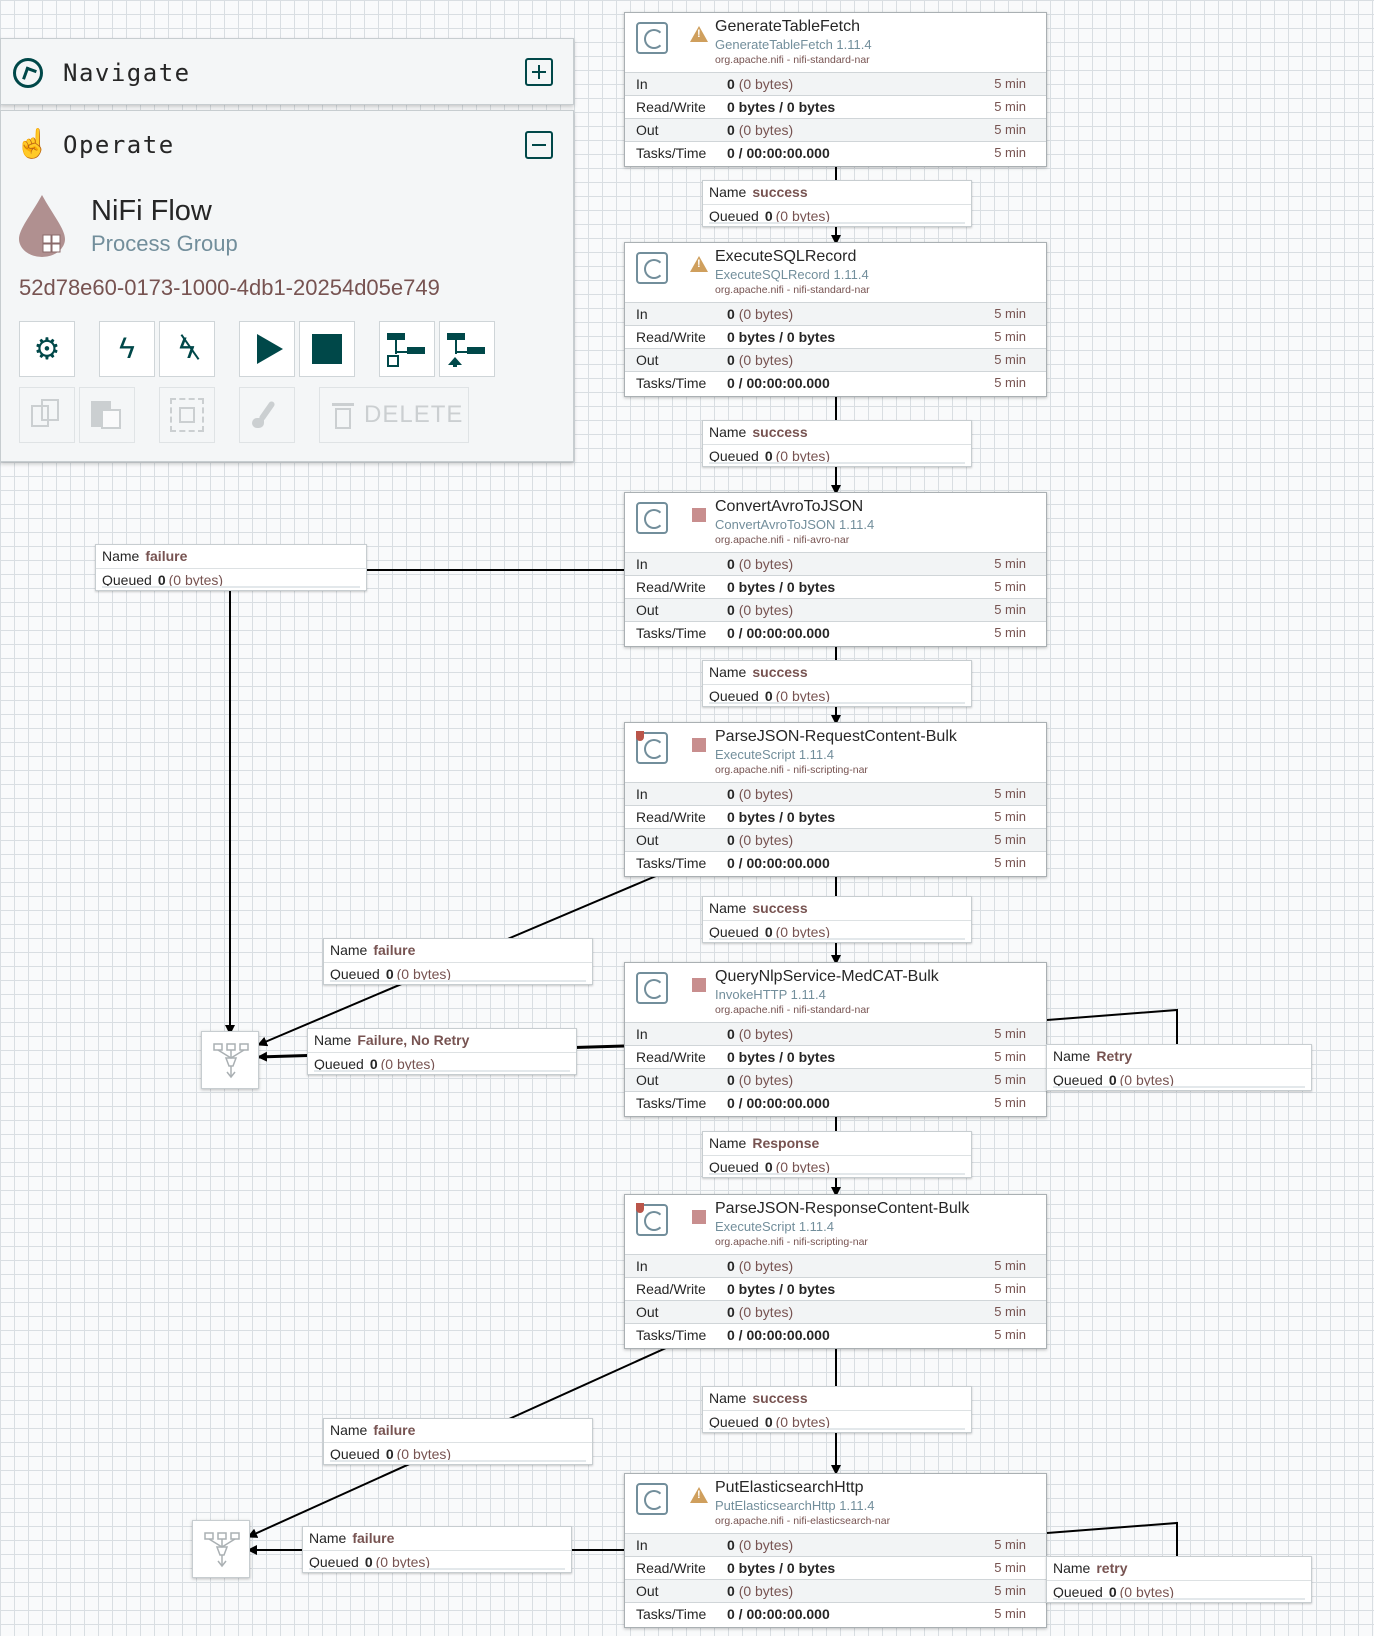  I want to click on stat-value: 0 bytes / 0 bytes, so click(781, 587).